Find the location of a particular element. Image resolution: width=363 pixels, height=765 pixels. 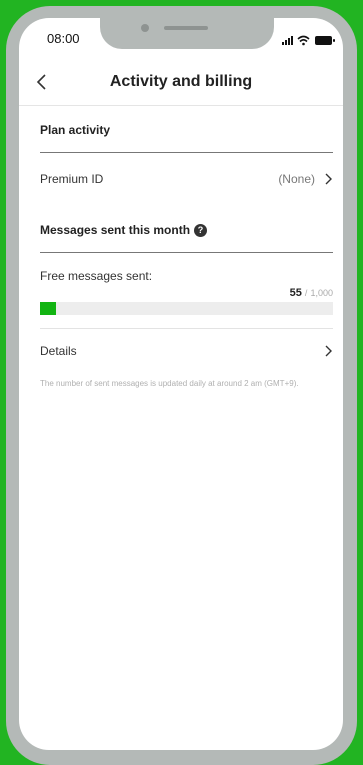

help-icon: ? is located at coordinates (201, 230).